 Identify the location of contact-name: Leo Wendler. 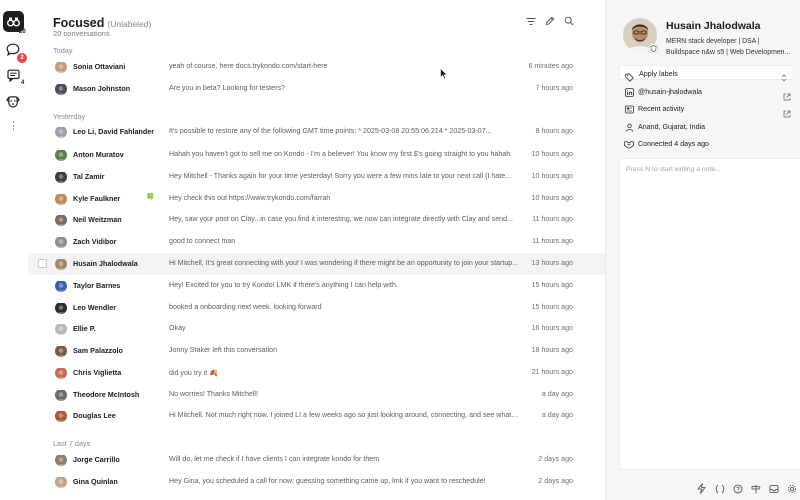
(94, 307).